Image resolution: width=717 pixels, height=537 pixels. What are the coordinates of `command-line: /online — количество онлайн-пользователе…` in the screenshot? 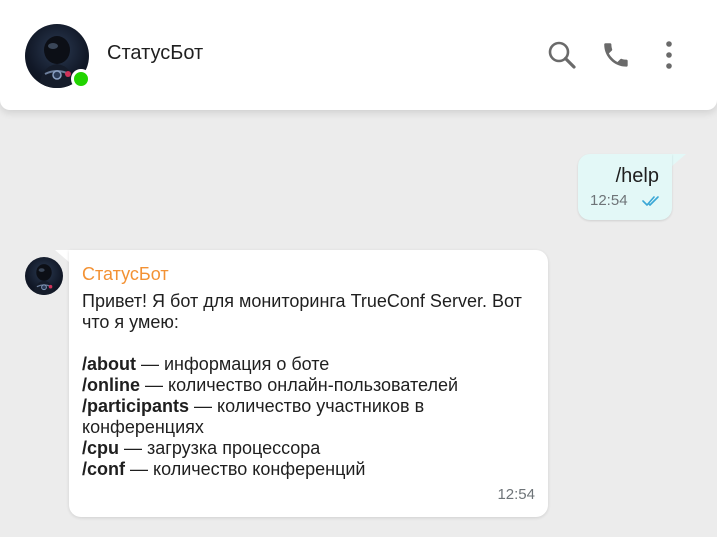 It's located at (309, 385).